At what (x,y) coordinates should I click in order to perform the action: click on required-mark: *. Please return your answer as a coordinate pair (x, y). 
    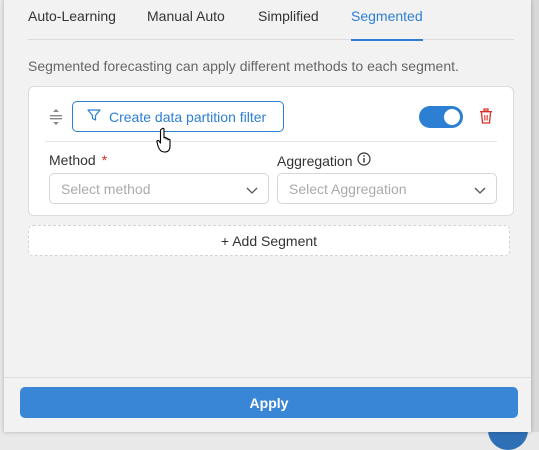
    Looking at the image, I should click on (104, 160).